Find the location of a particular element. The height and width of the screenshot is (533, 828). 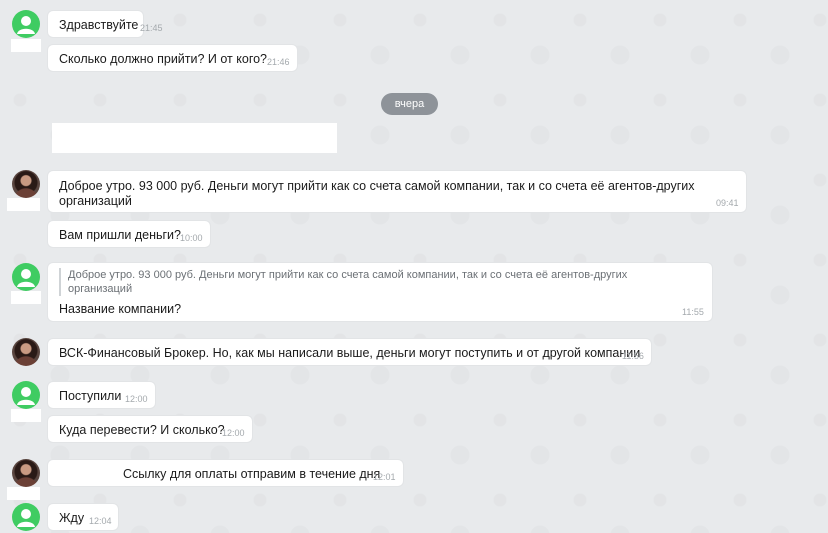

message-time: 11:55 is located at coordinates (693, 312).